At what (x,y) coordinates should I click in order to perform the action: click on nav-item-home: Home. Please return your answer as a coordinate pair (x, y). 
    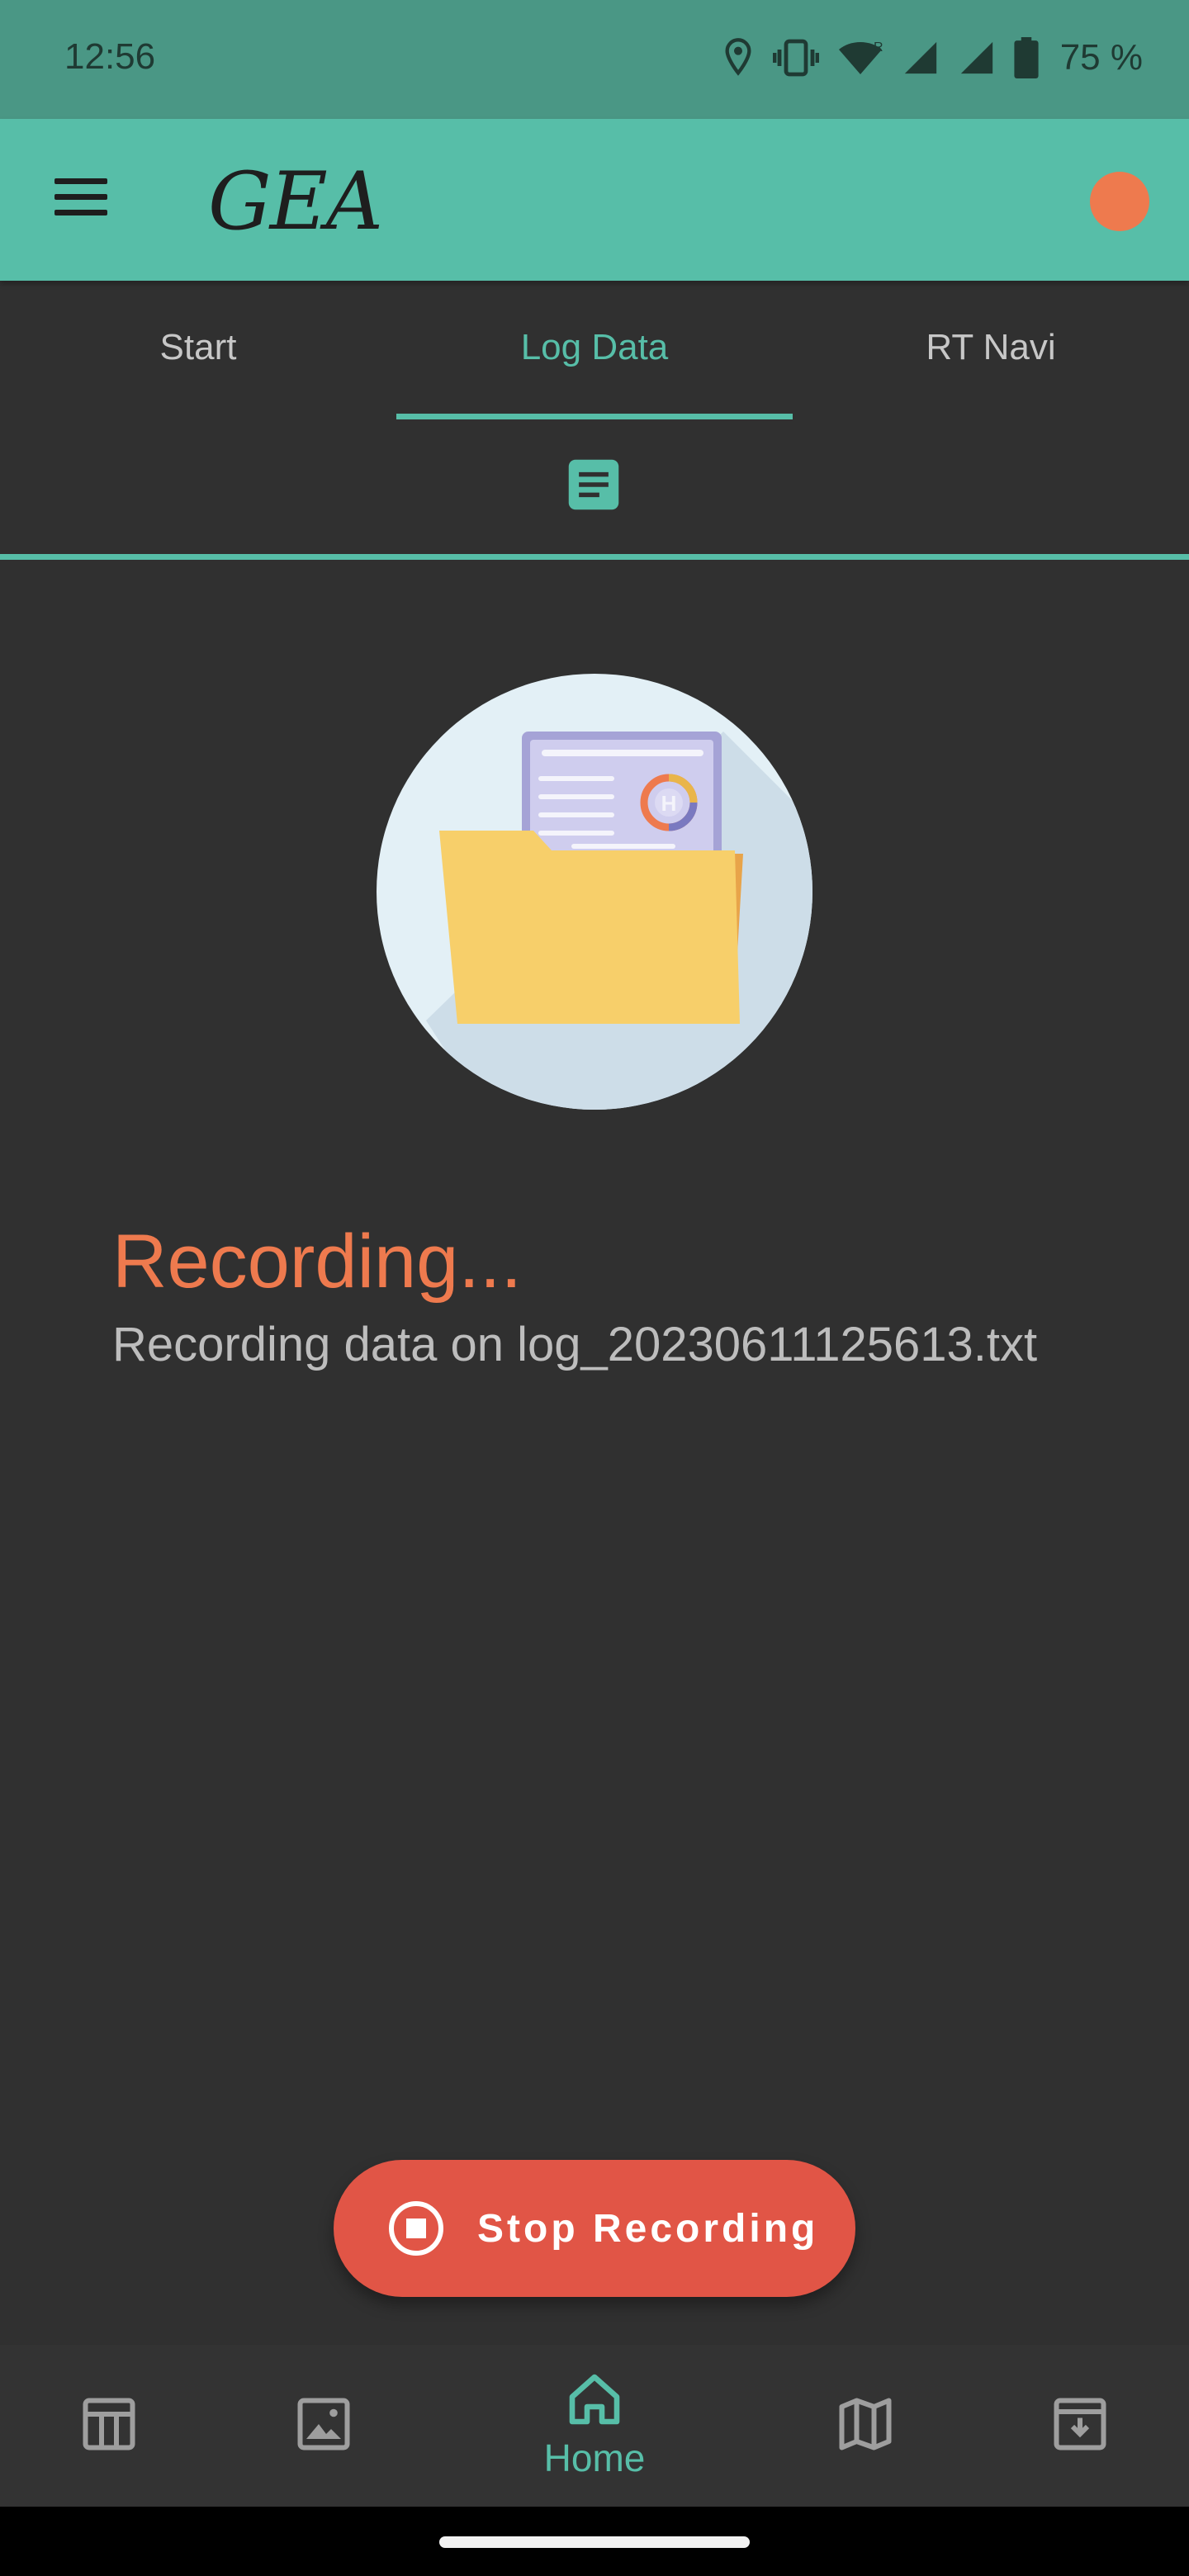
    Looking at the image, I should click on (594, 2426).